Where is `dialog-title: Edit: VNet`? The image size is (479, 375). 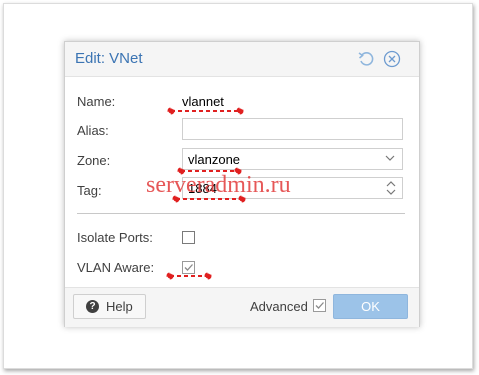
dialog-title: Edit: VNet is located at coordinates (109, 58).